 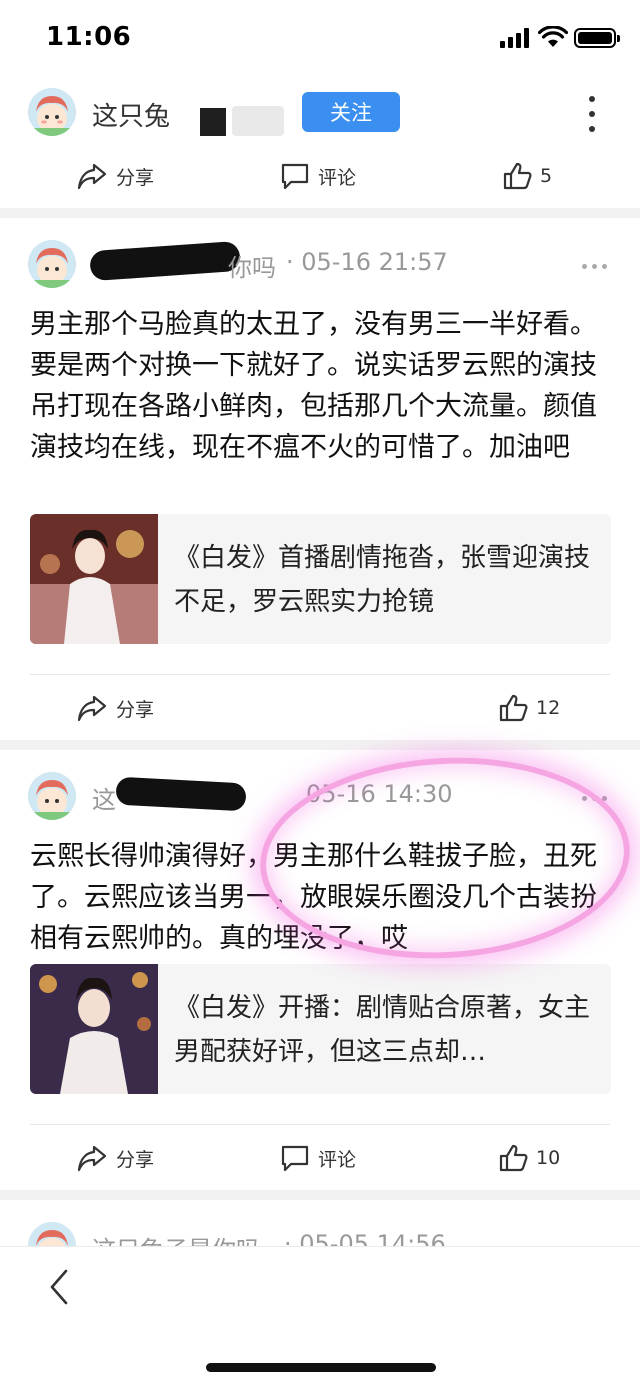 I want to click on censor-blur, so click(x=258, y=121).